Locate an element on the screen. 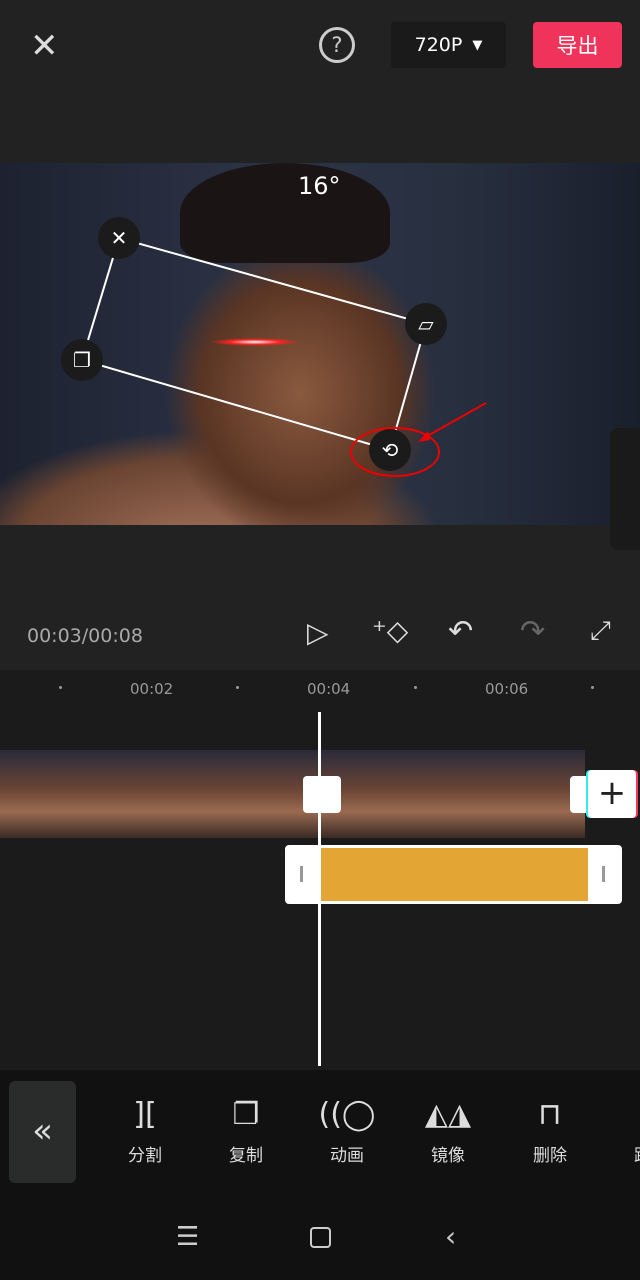 This screenshot has height=1280, width=640. fullscreen-icon: ⤢ is located at coordinates (600, 631).